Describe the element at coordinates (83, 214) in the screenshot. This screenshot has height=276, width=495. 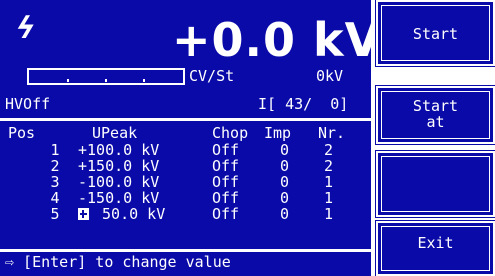
I see `edit-cursor-icon` at that location.